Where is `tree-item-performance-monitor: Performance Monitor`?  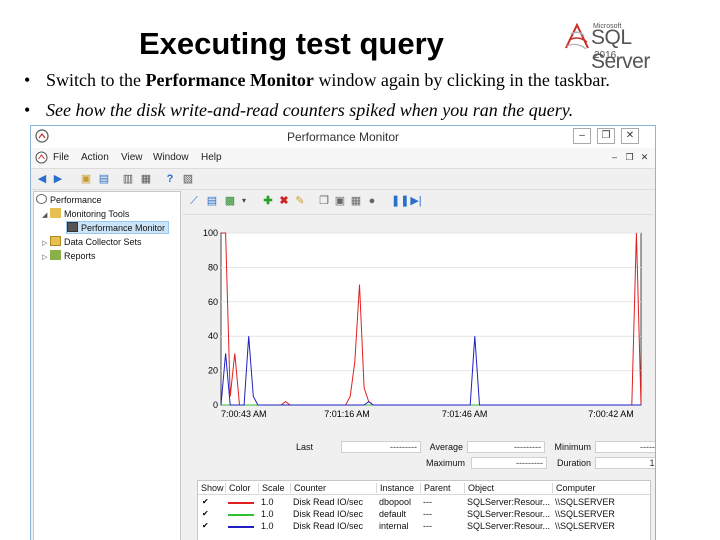
tree-item-performance-monitor: Performance Monitor is located at coordinates (118, 227).